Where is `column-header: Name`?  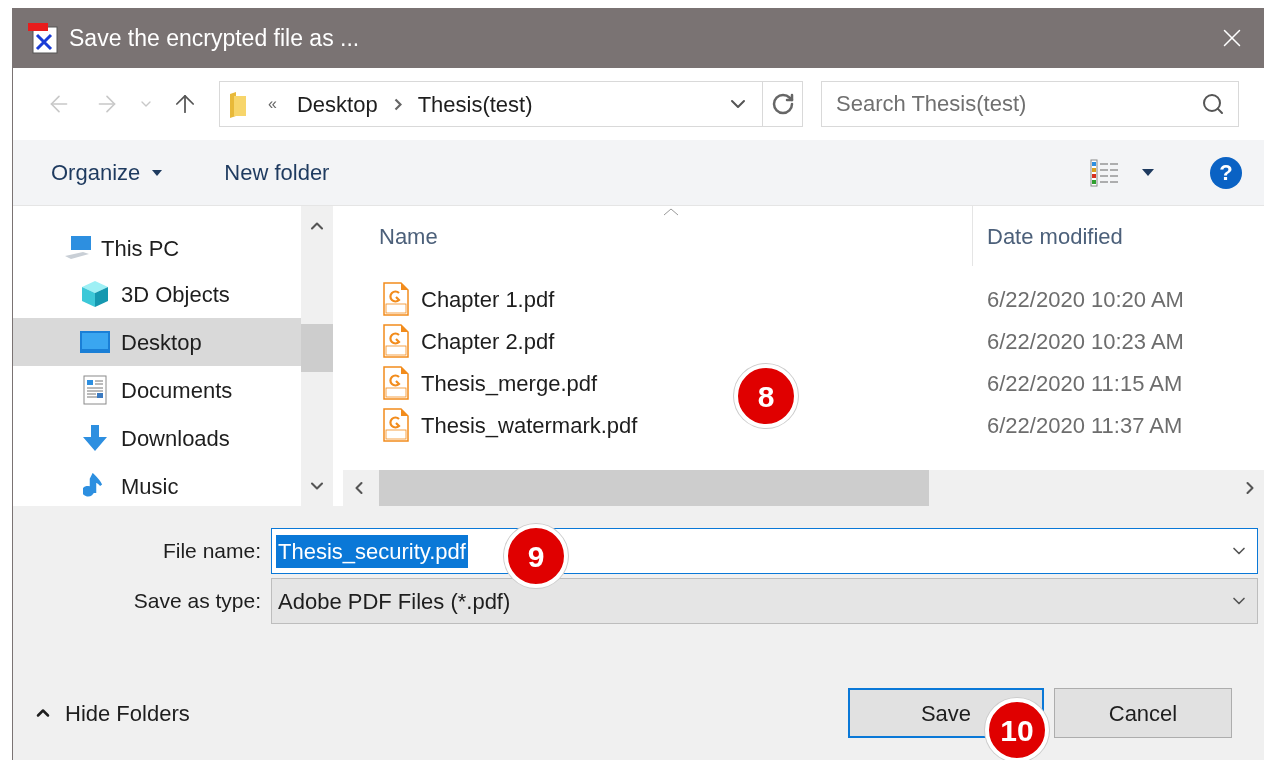
column-header: Name is located at coordinates (658, 236).